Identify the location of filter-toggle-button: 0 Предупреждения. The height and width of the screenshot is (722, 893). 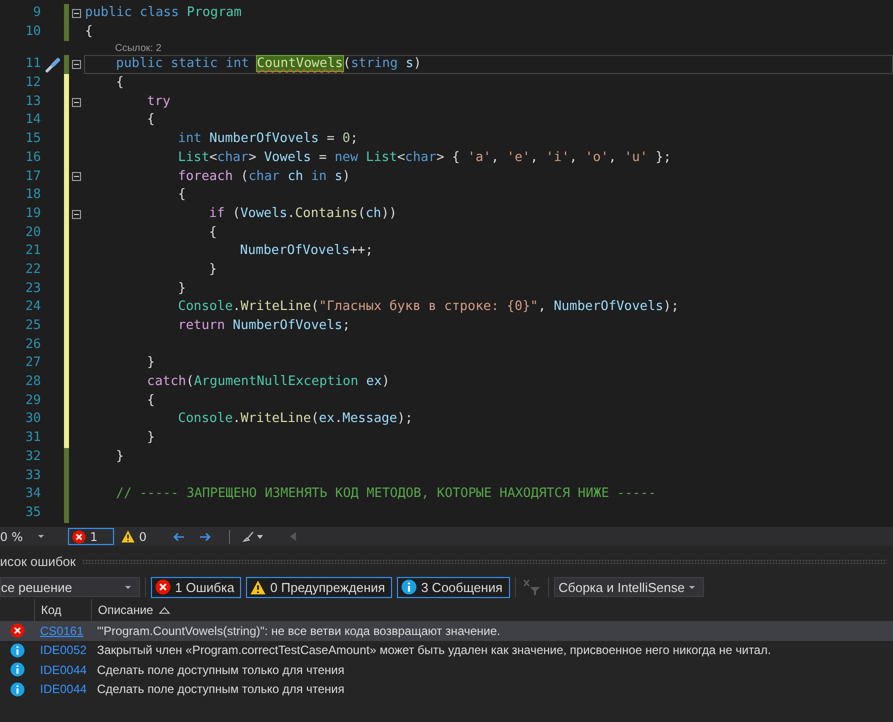
(319, 587).